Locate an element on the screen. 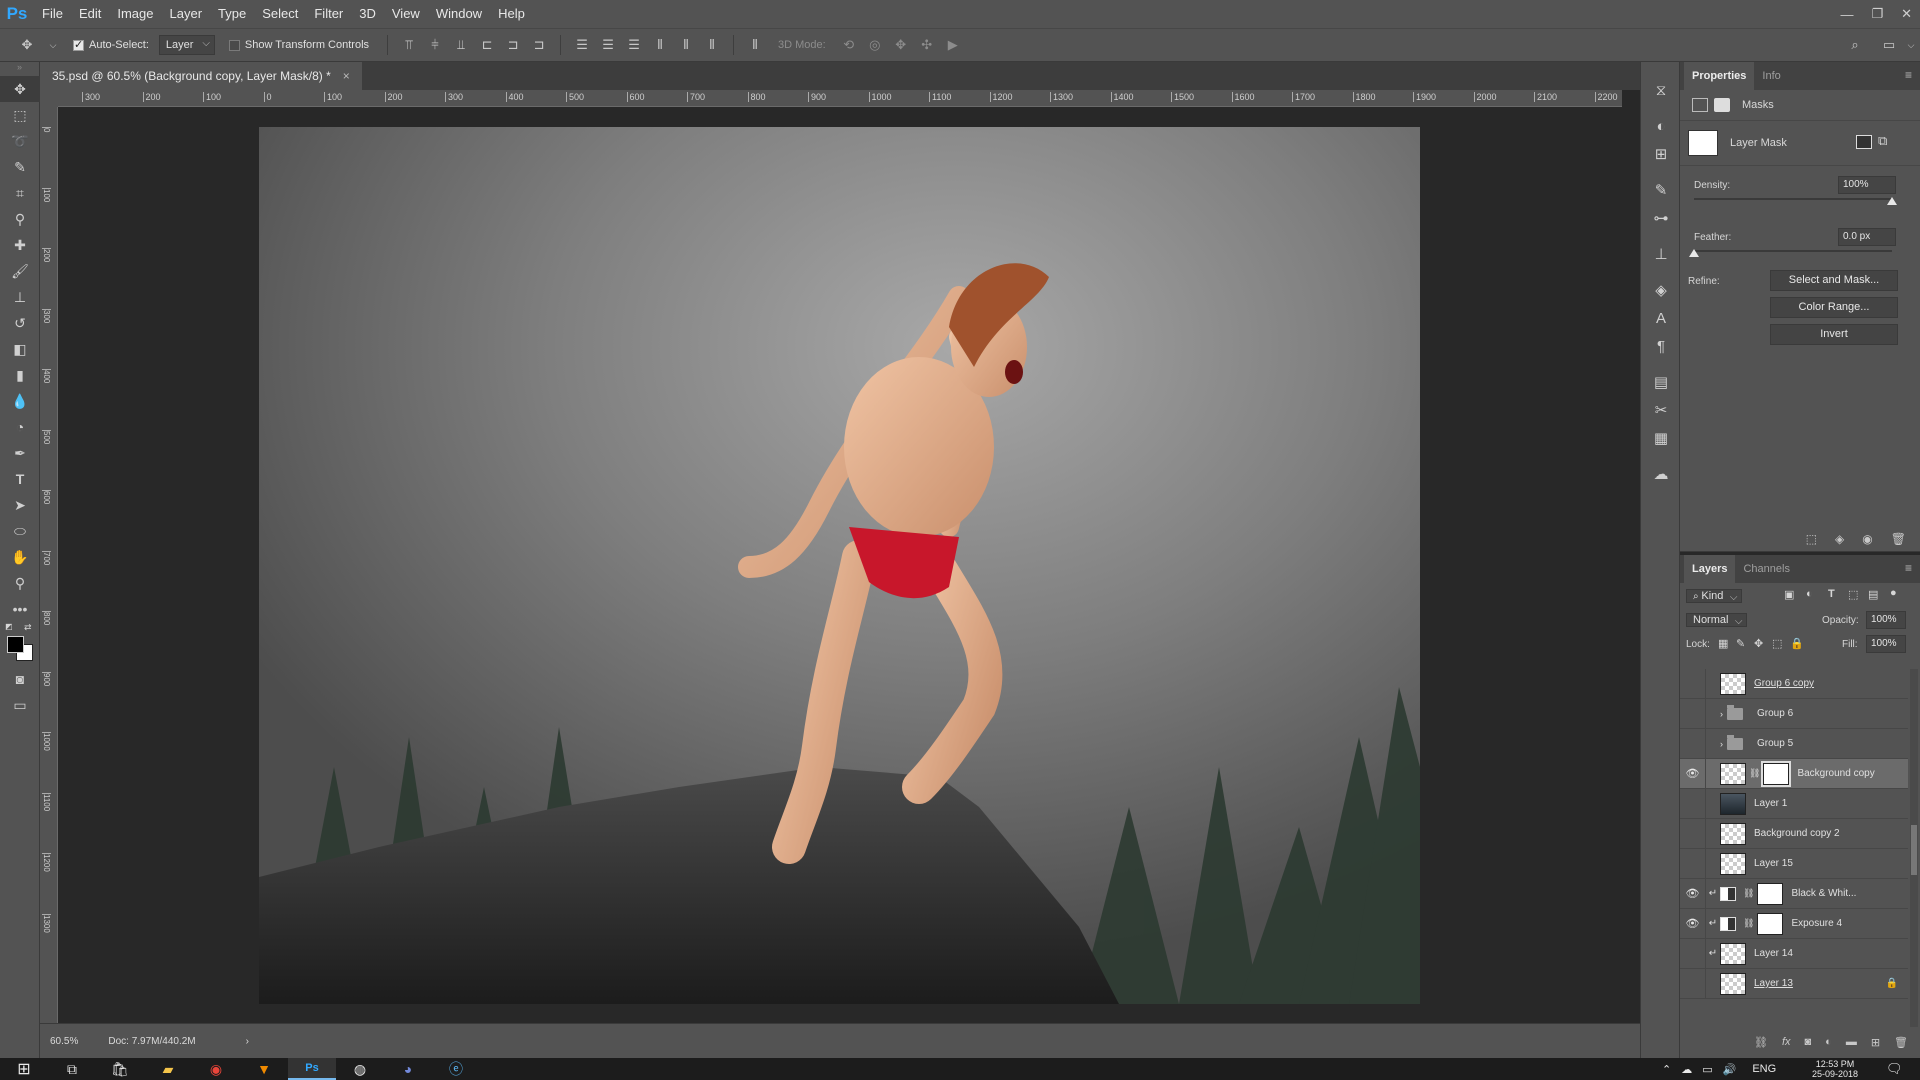 This screenshot has height=1080, width=1920. tab-channels: Channels is located at coordinates (1766, 569).